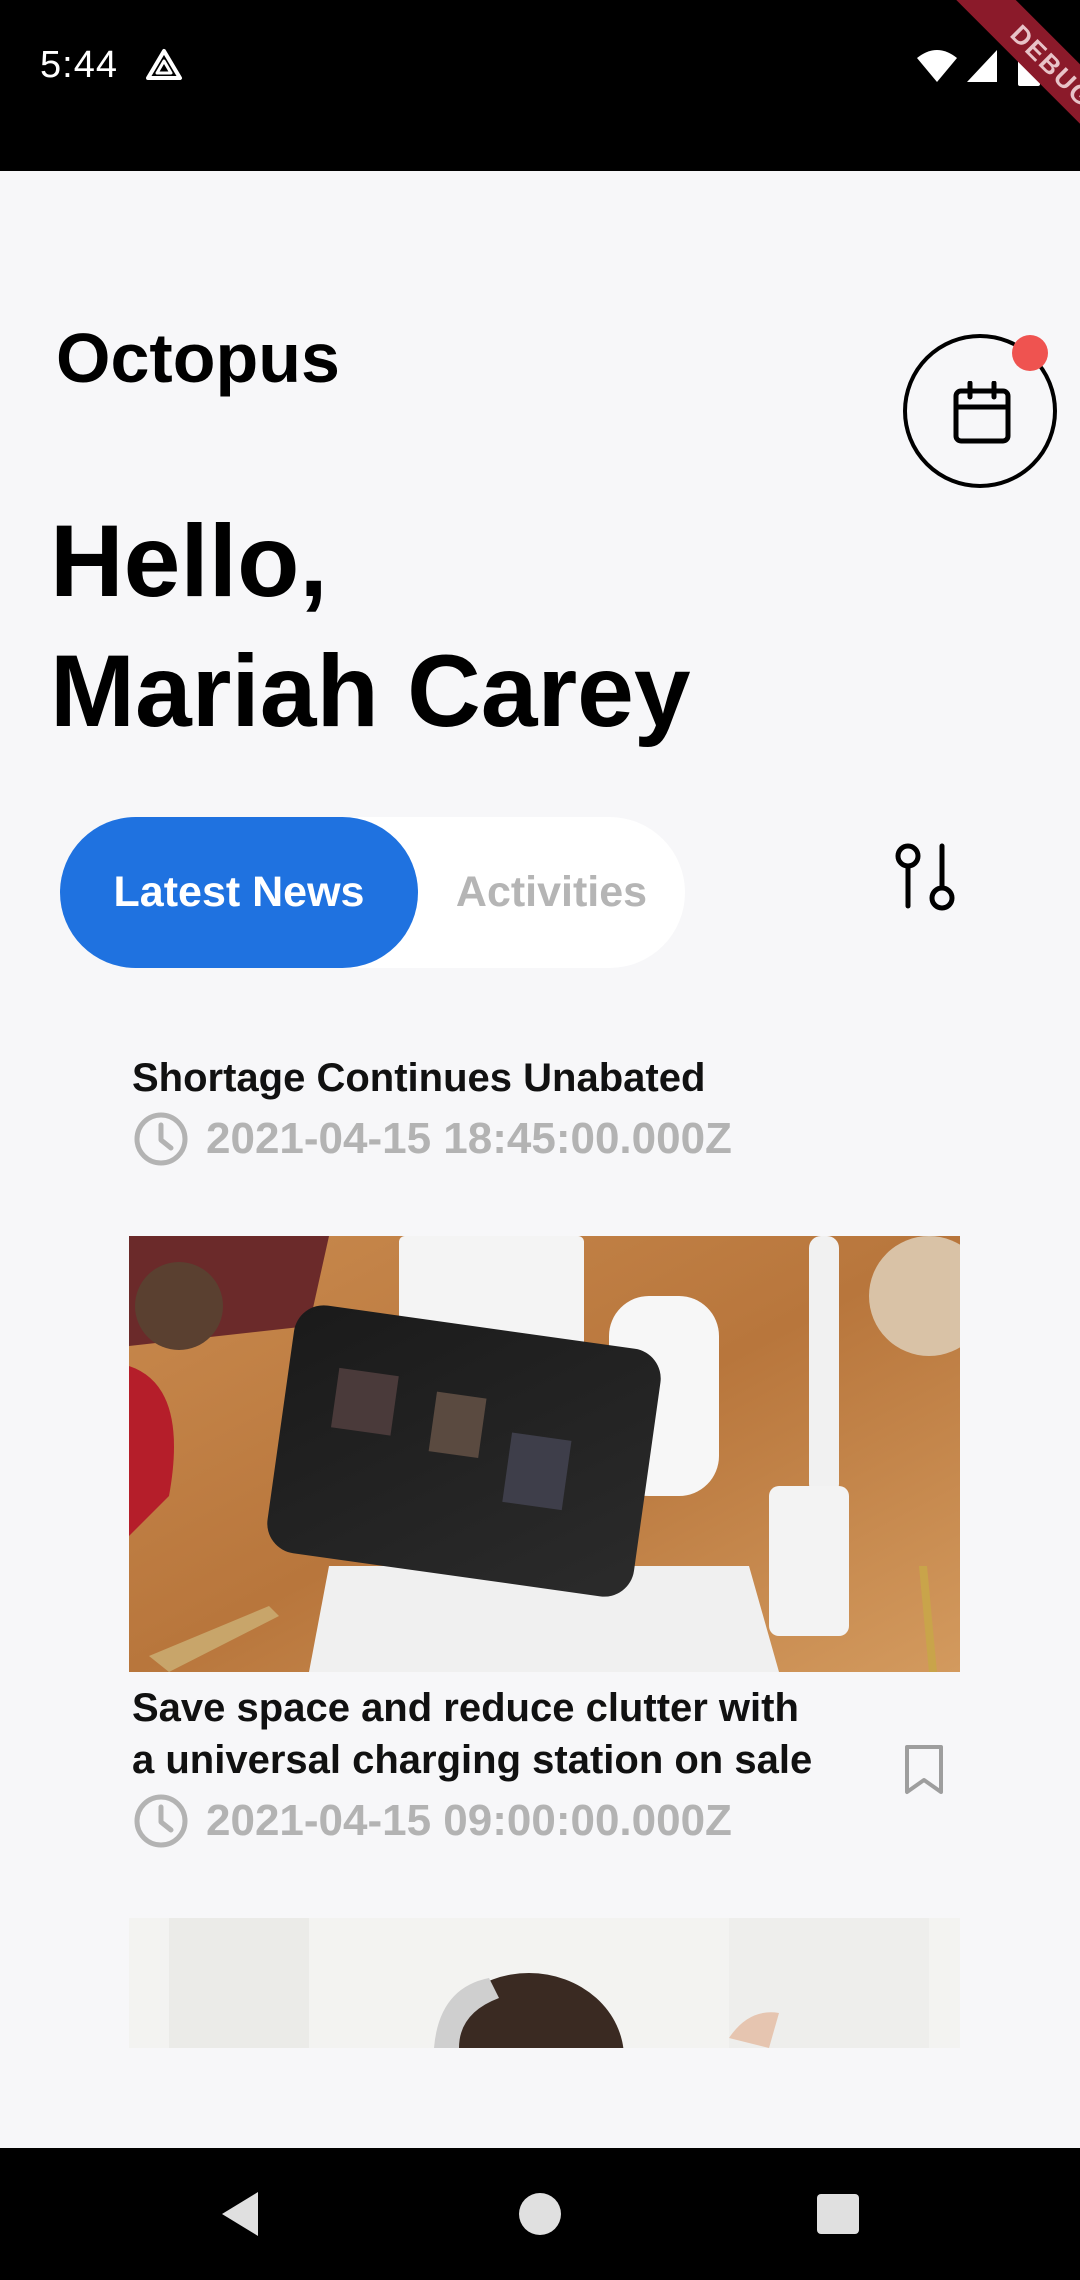 The width and height of the screenshot is (1080, 2280). What do you see at coordinates (370, 626) in the screenshot?
I see `greeting: Hello, Mariah Carey` at bounding box center [370, 626].